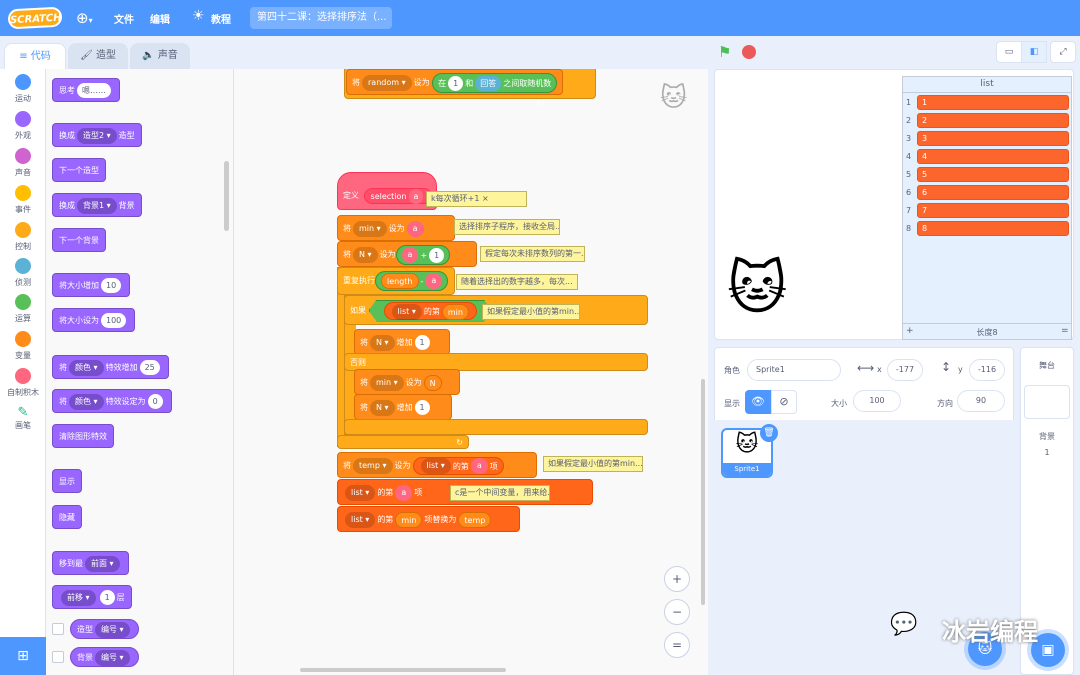  Describe the element at coordinates (23, 237) in the screenshot. I see `category-control: 控制` at that location.